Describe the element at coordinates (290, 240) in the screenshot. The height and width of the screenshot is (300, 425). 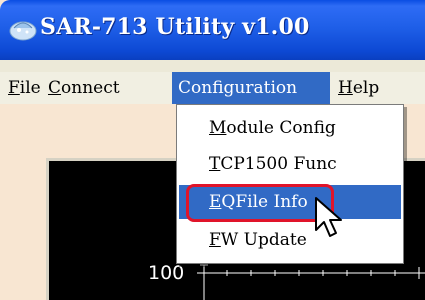
I see `menu-item-fw-update: FW Update` at that location.